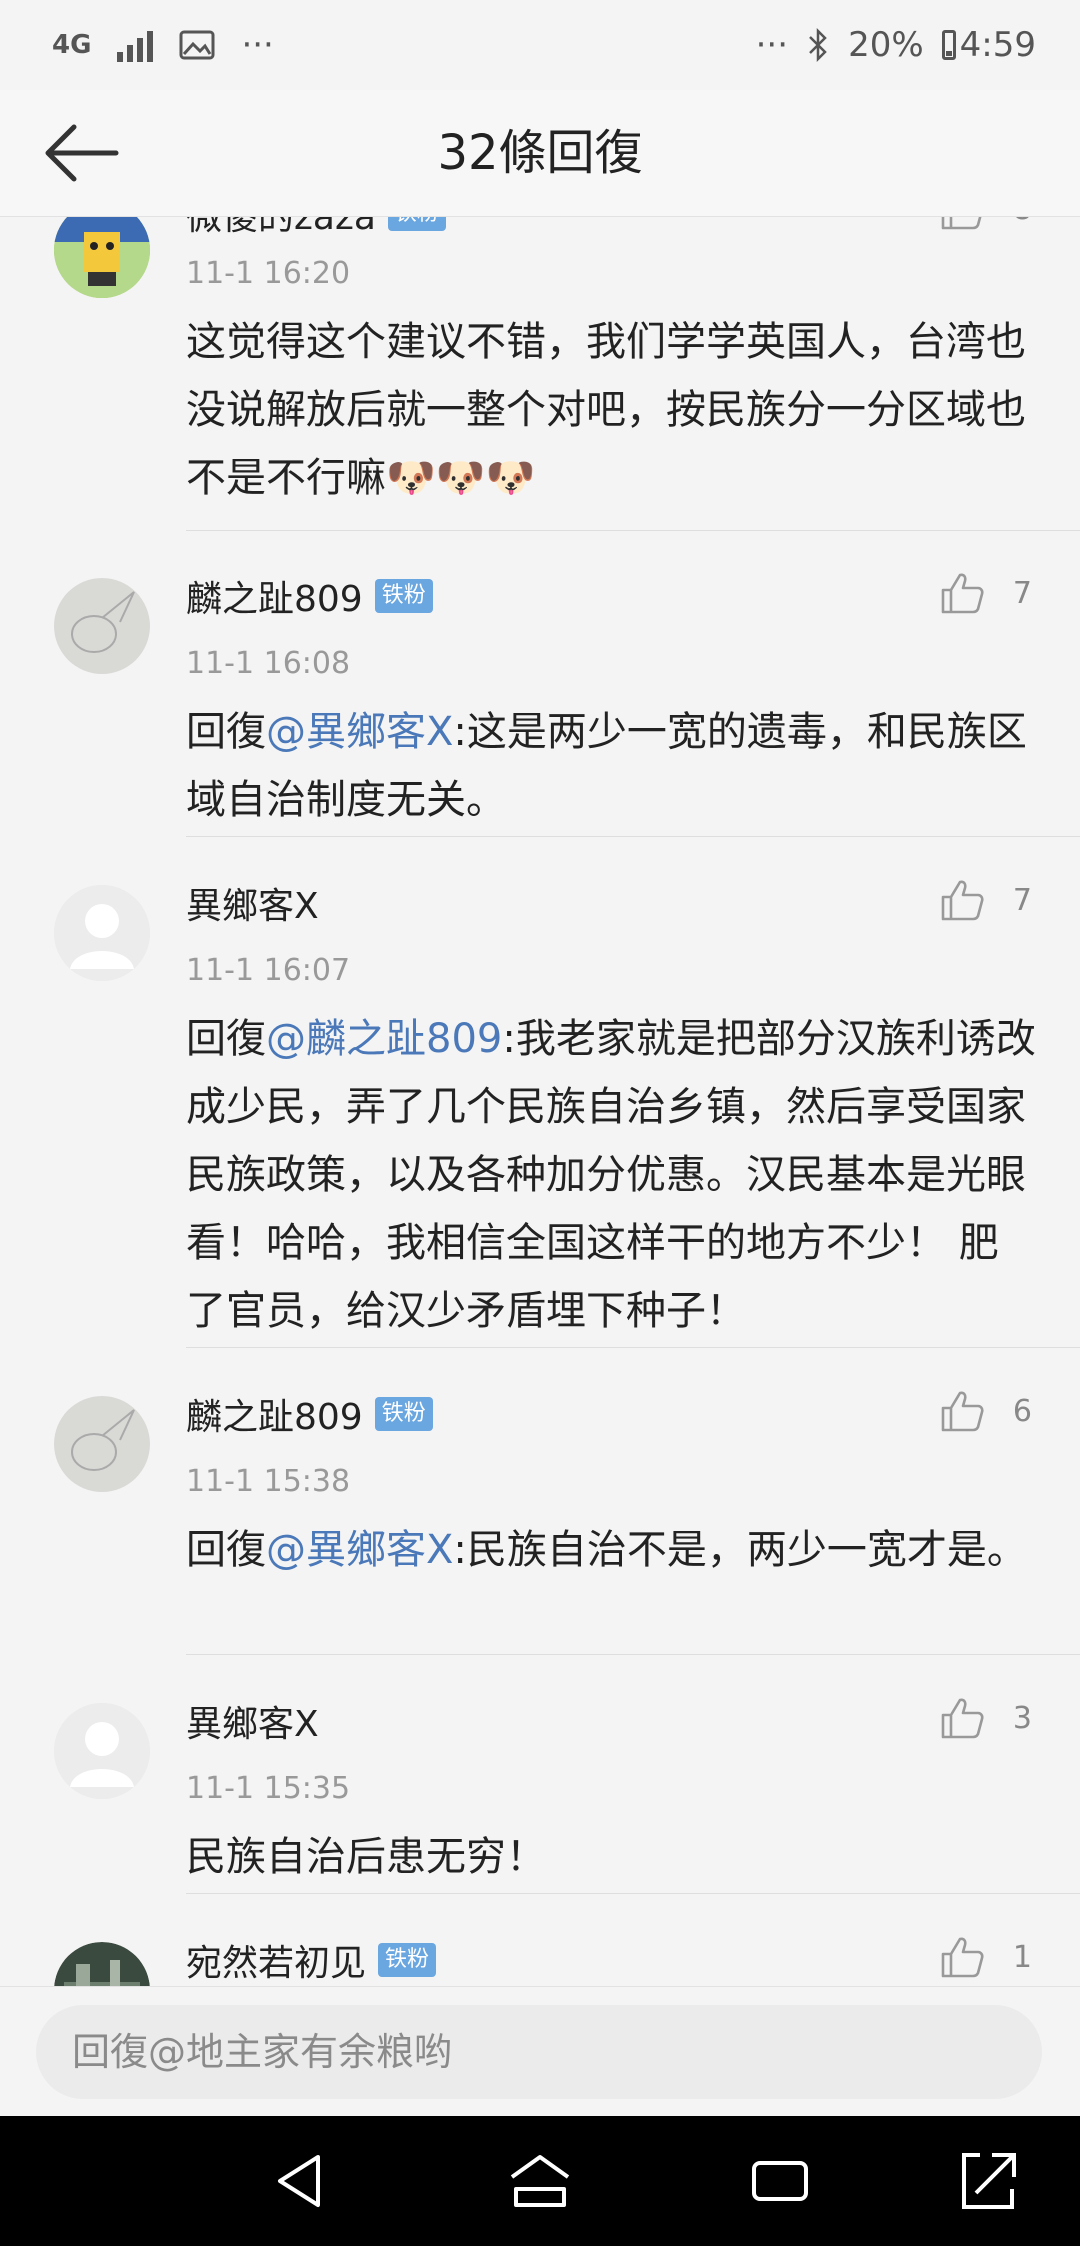 The height and width of the screenshot is (2246, 1080). What do you see at coordinates (268, 273) in the screenshot?
I see `comment-time: 11-1 16:20` at bounding box center [268, 273].